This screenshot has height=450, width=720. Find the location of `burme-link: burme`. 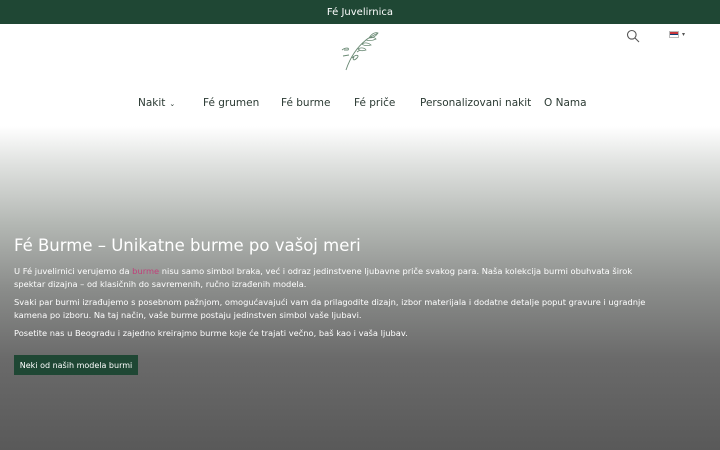

burme-link: burme is located at coordinates (145, 271).